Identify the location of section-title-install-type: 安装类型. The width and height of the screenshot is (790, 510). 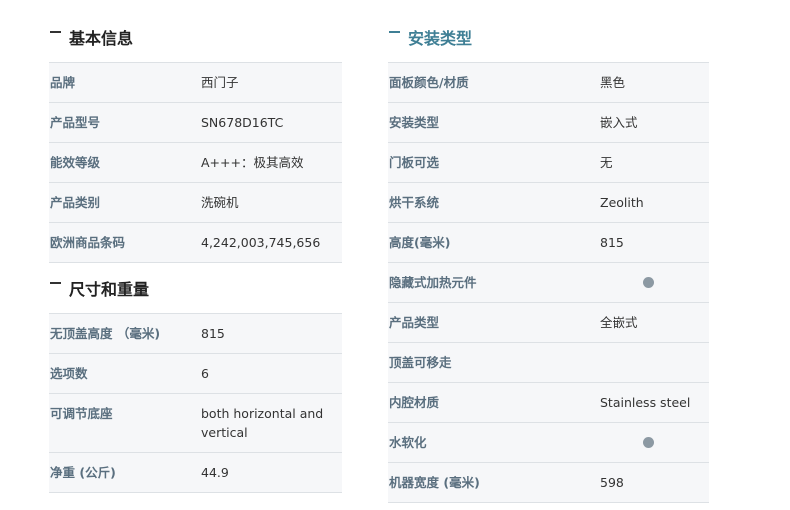
(430, 37).